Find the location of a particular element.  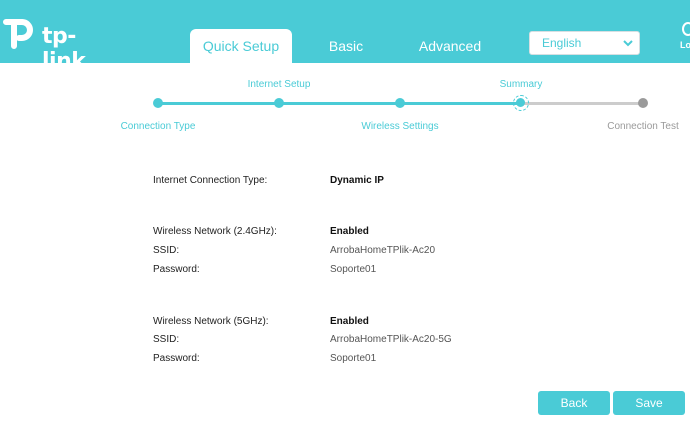

wireless-24-ssid-value: ArrobaHomeTPlik-Ac20 is located at coordinates (383, 250).